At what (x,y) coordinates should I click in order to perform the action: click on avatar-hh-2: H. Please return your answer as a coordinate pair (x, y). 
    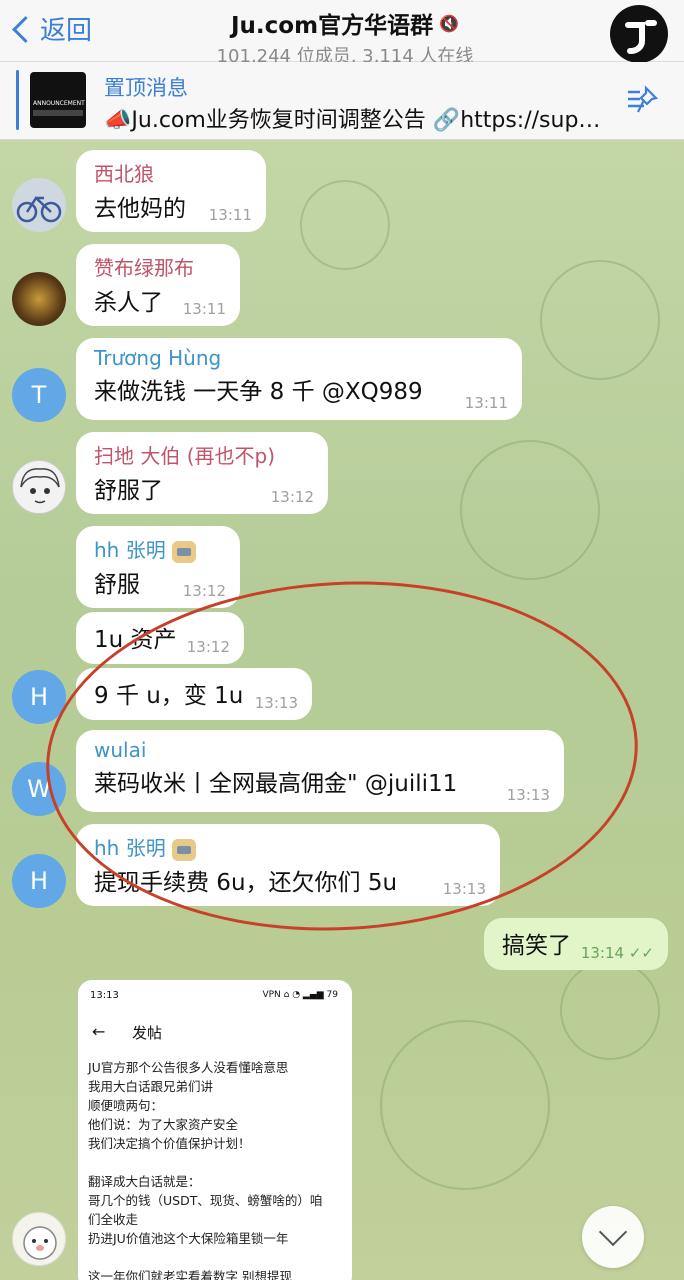
    Looking at the image, I should click on (39, 881).